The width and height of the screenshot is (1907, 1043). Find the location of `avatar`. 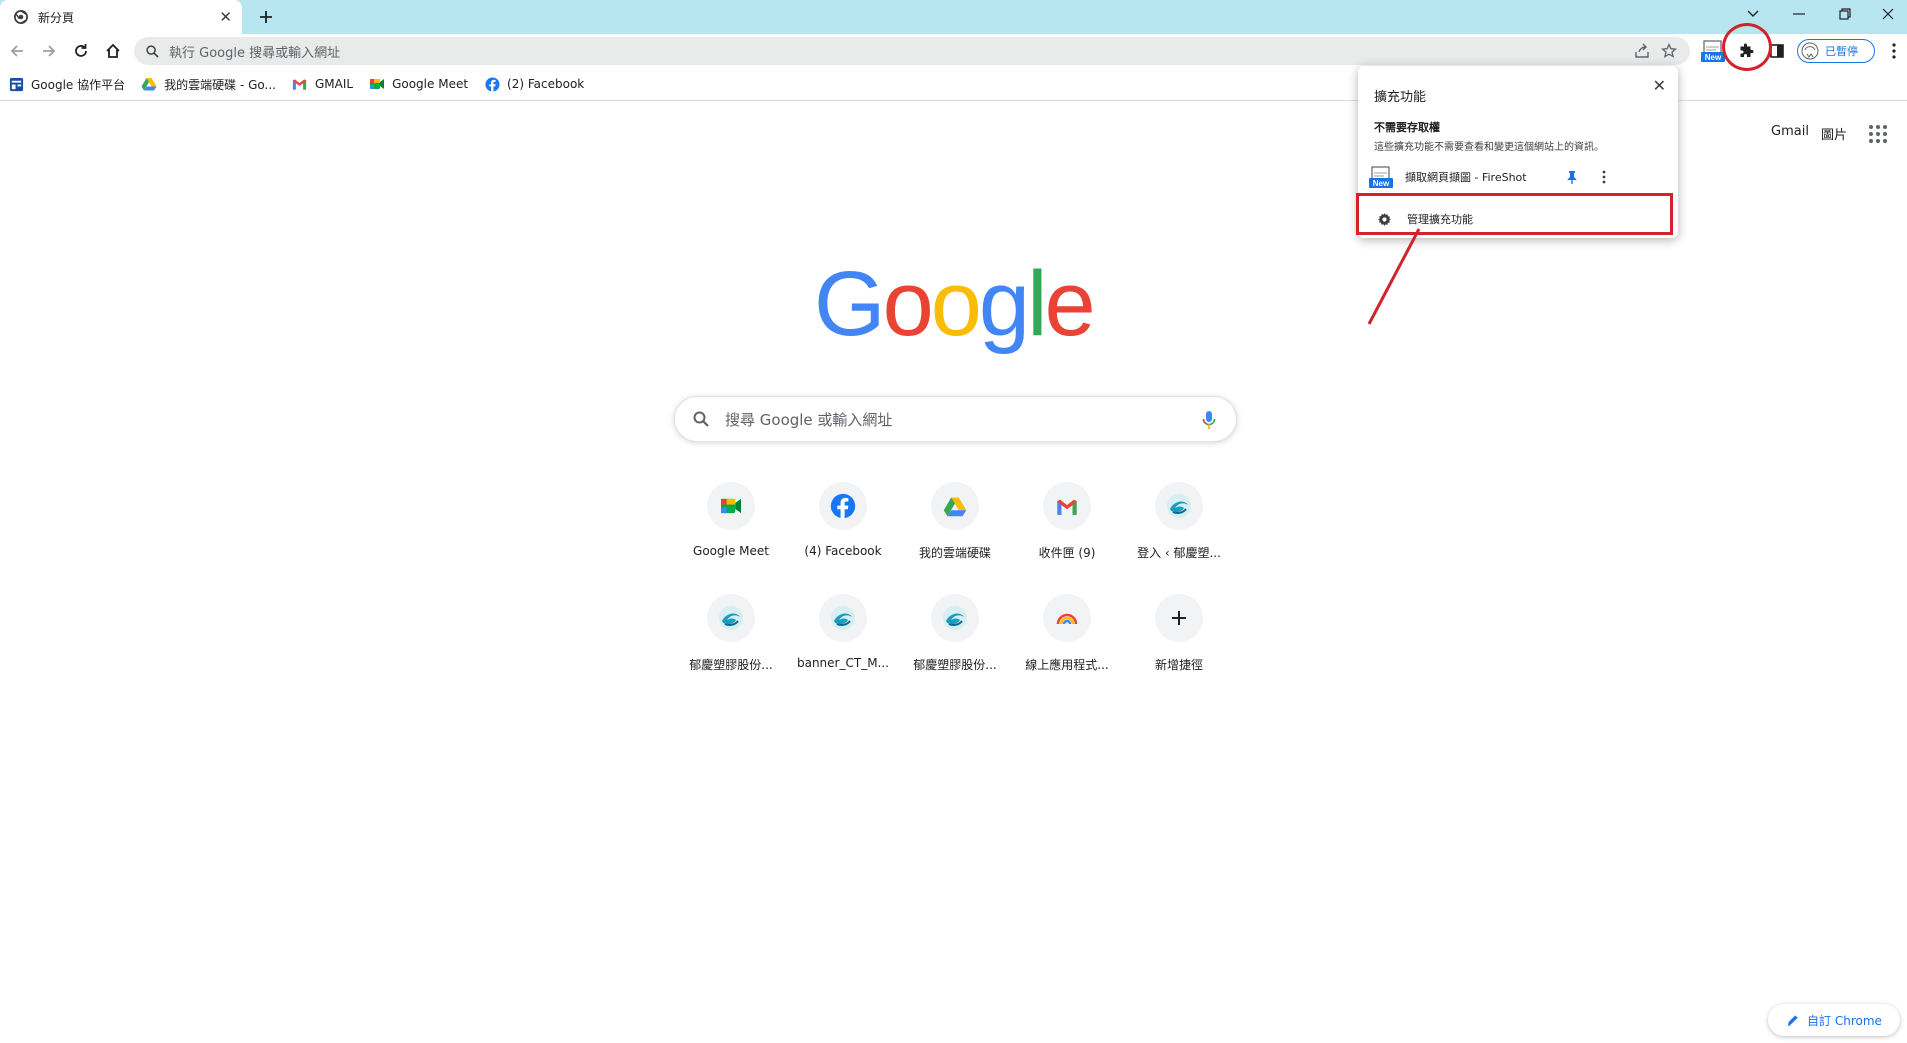

avatar is located at coordinates (1810, 51).